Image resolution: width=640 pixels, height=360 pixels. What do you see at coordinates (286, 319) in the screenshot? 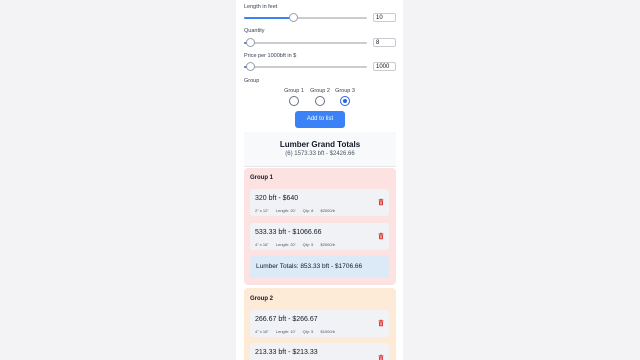
I see `item-summary: 266.67 bft - $266.67` at bounding box center [286, 319].